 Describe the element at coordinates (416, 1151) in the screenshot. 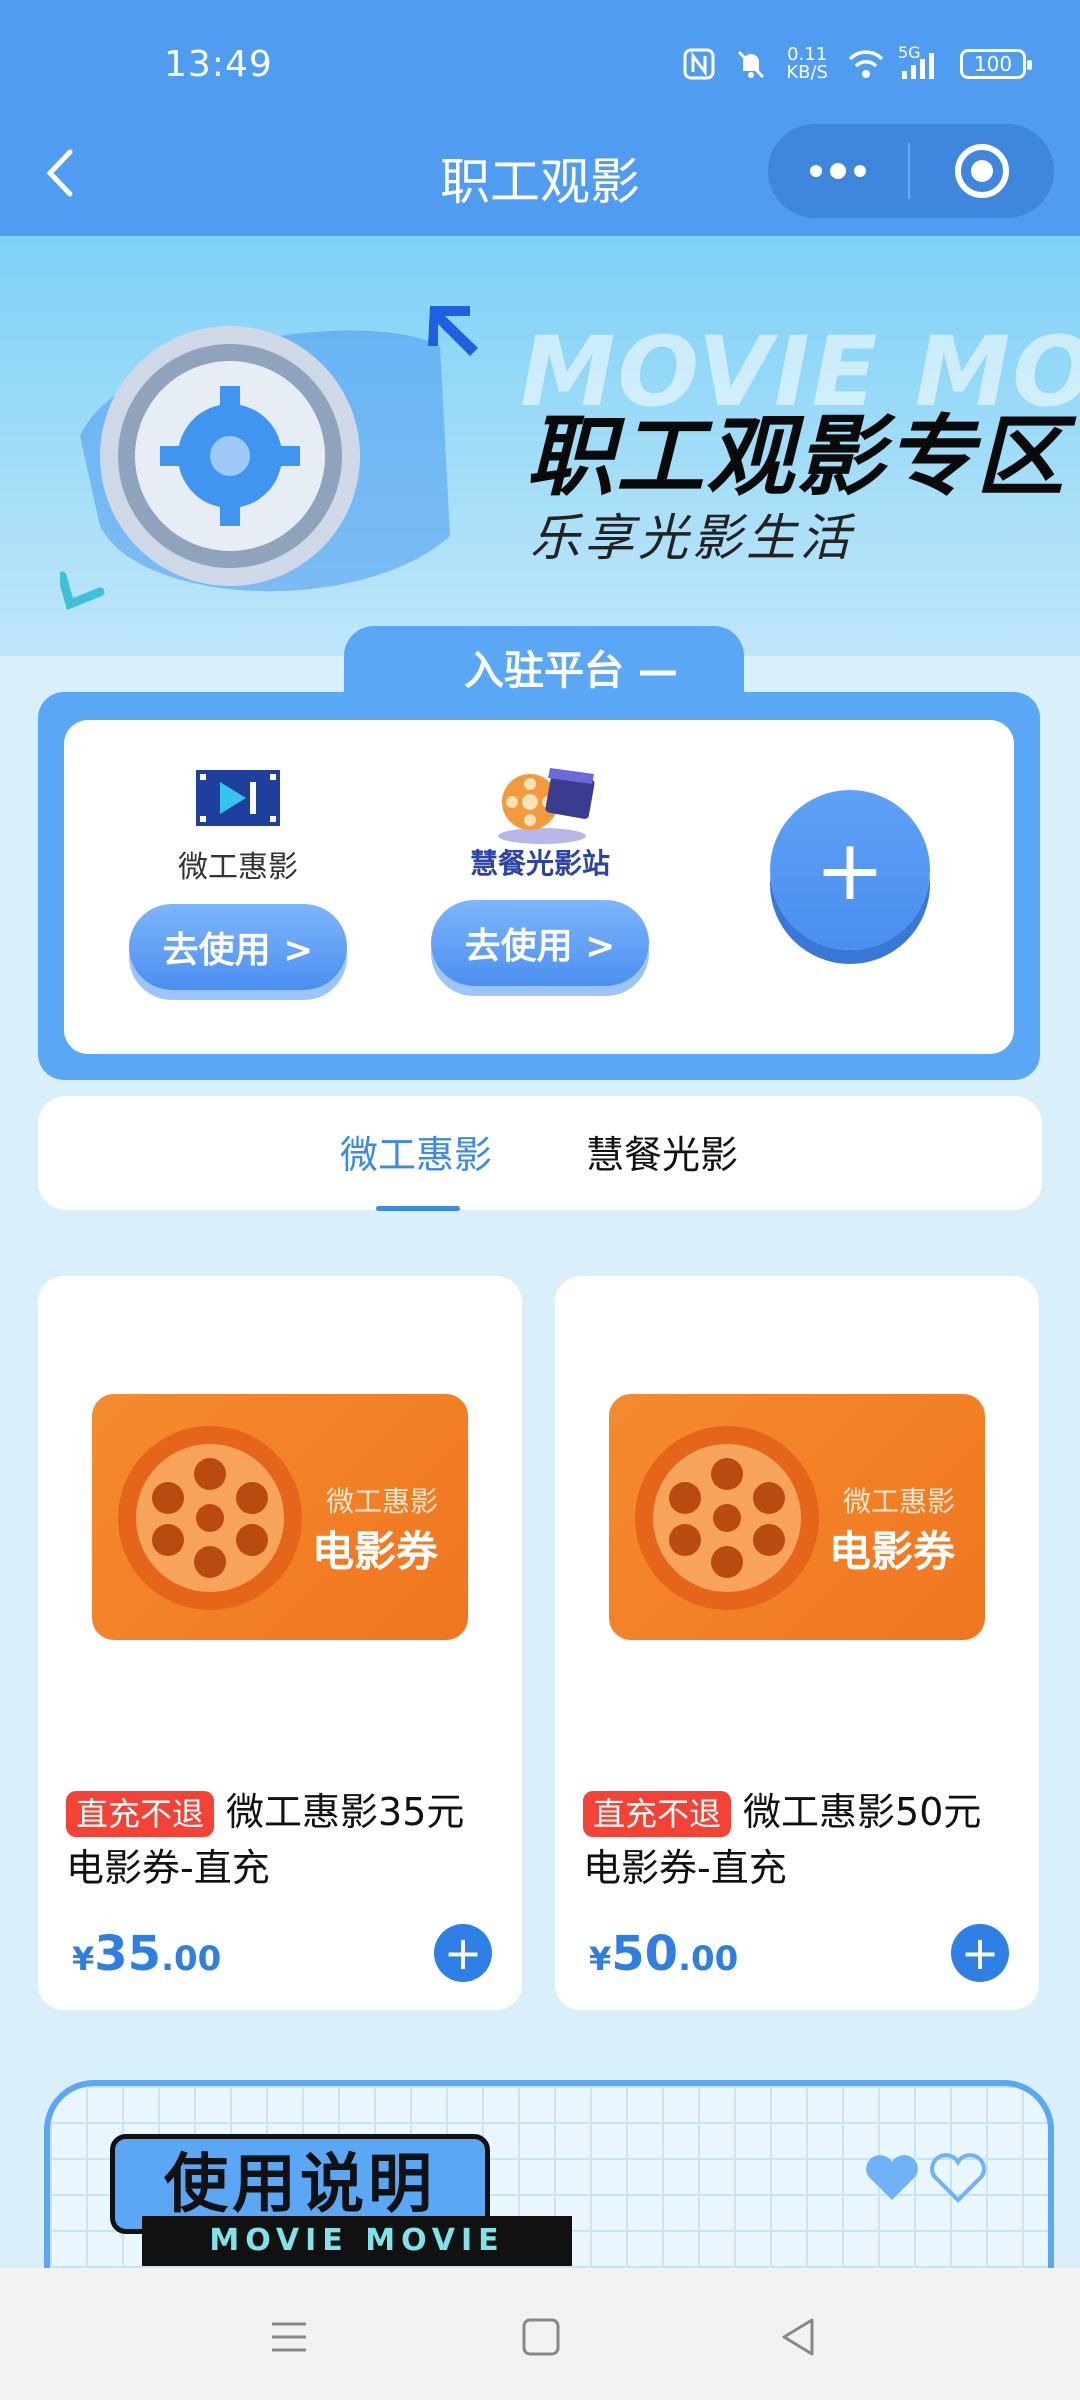

I see `tab-weigong-huiying: 微工惠影` at that location.